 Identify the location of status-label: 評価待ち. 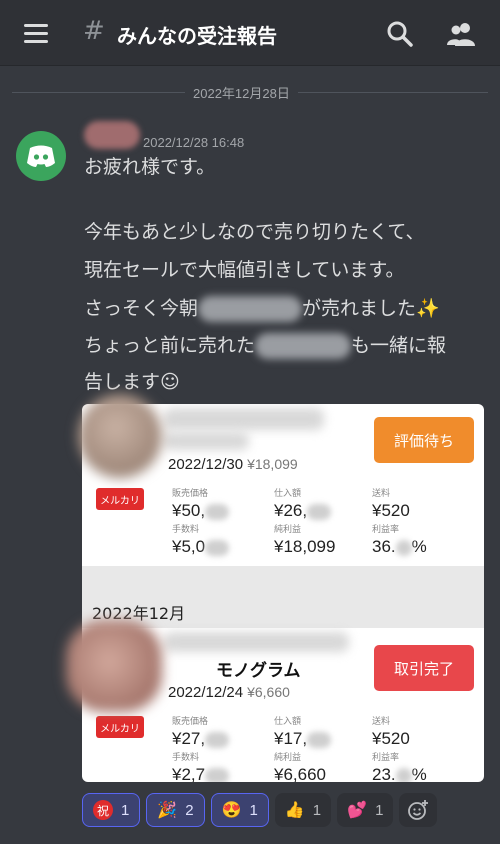
(423, 440).